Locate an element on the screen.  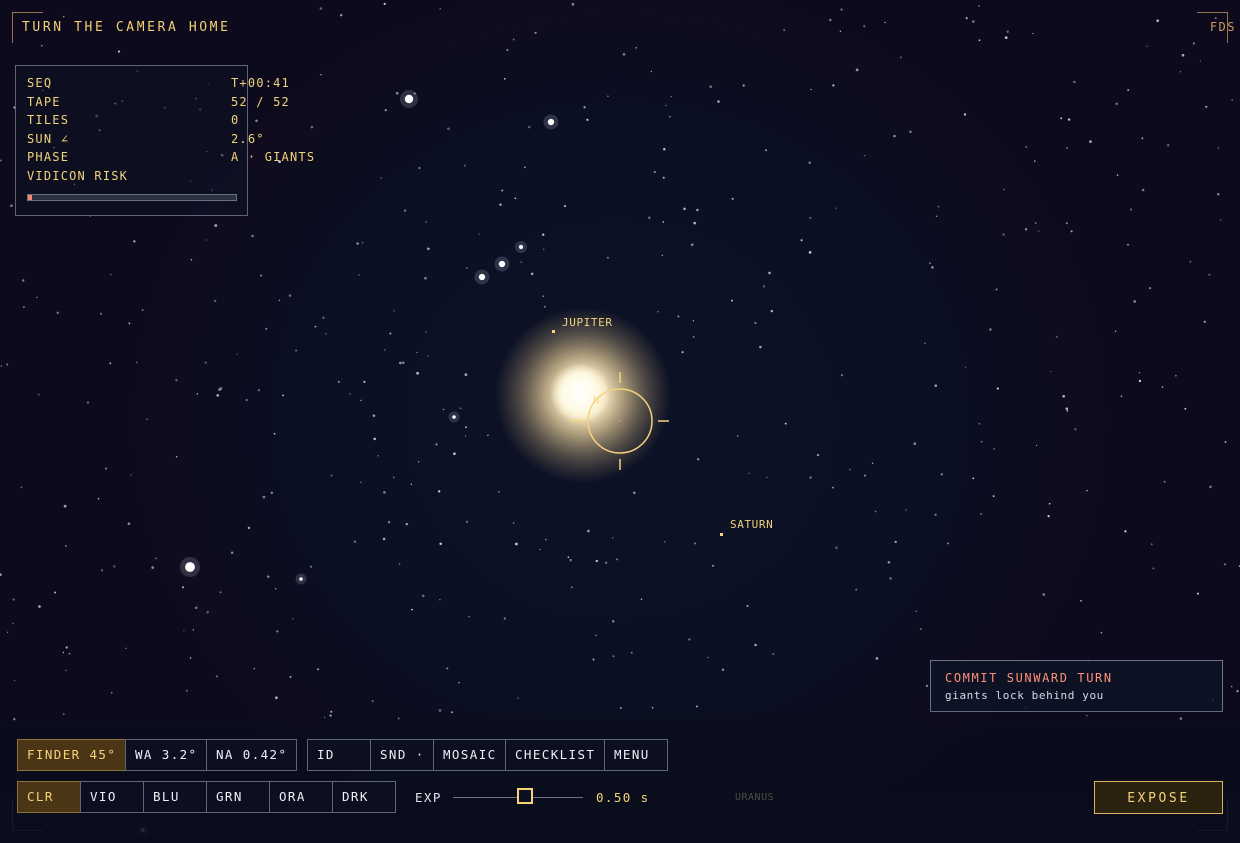
filter-blue-button: BLU is located at coordinates (175, 797).